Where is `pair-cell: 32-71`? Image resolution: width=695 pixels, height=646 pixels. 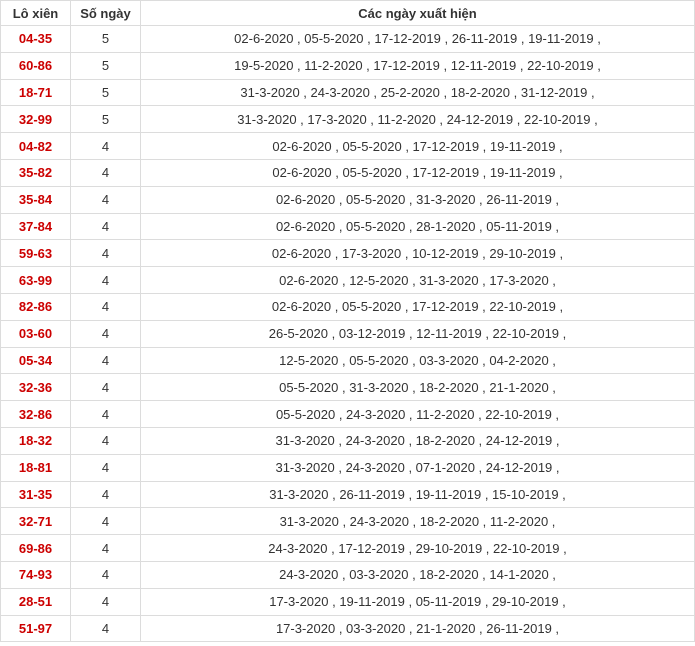 pair-cell: 32-71 is located at coordinates (35, 521).